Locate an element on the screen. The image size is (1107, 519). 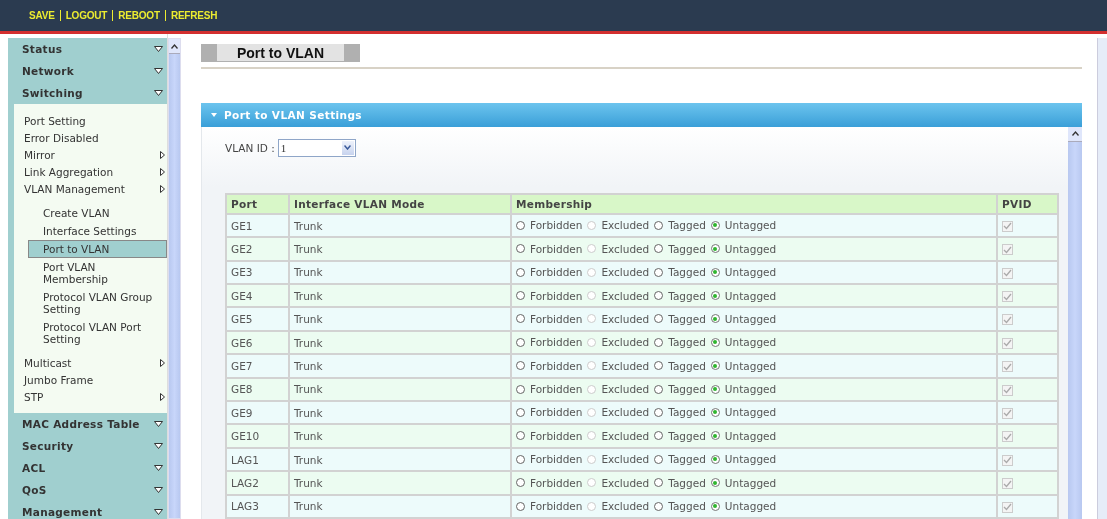
sidebar-item: Link Aggregation is located at coordinates (90, 171).